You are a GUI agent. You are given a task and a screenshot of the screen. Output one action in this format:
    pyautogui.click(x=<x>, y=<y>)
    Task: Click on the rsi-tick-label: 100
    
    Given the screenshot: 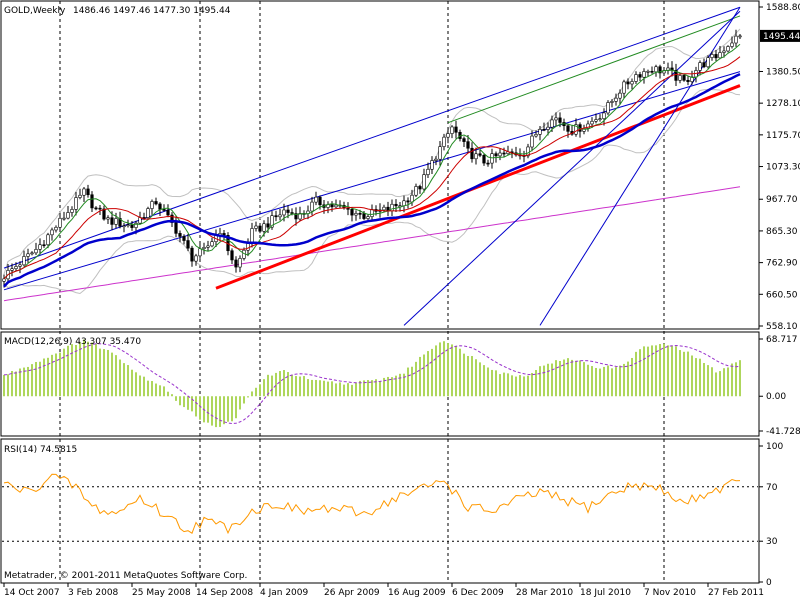 What is the action you would take?
    pyautogui.click(x=774, y=447)
    